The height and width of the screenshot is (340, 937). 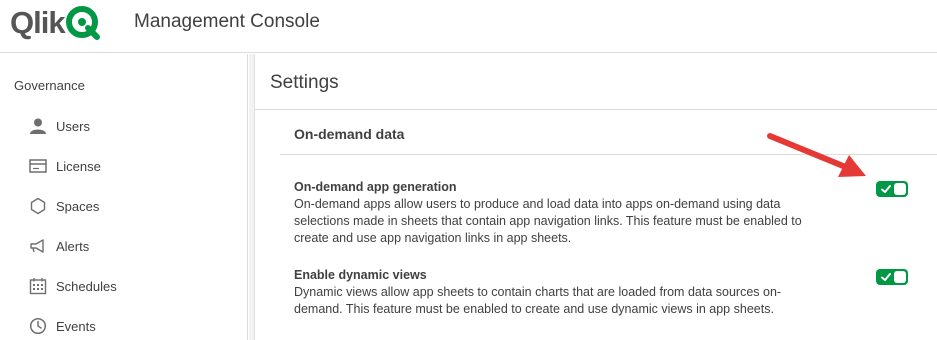 I want to click on sidebar-item-alerts: Alerts, so click(x=133, y=246).